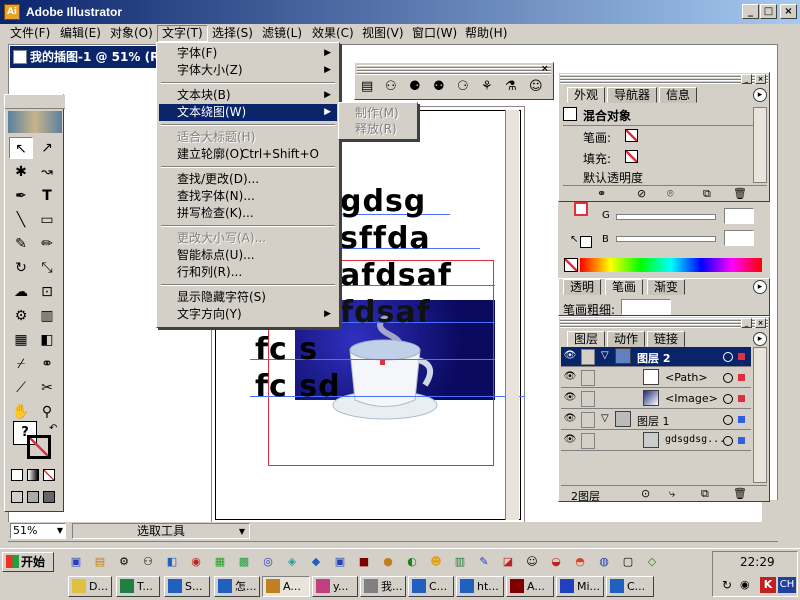  I want to click on menu-item-fit-headline: 适合大标题(H), so click(248, 137).